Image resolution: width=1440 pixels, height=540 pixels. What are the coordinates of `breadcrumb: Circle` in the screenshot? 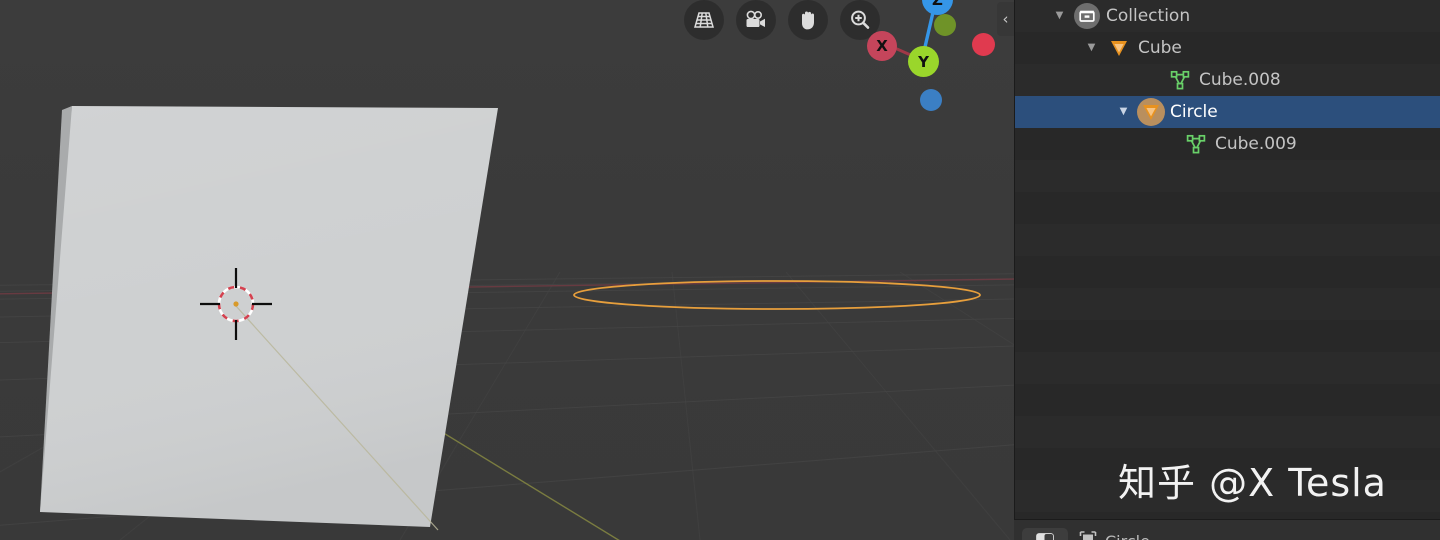 It's located at (1114, 535).